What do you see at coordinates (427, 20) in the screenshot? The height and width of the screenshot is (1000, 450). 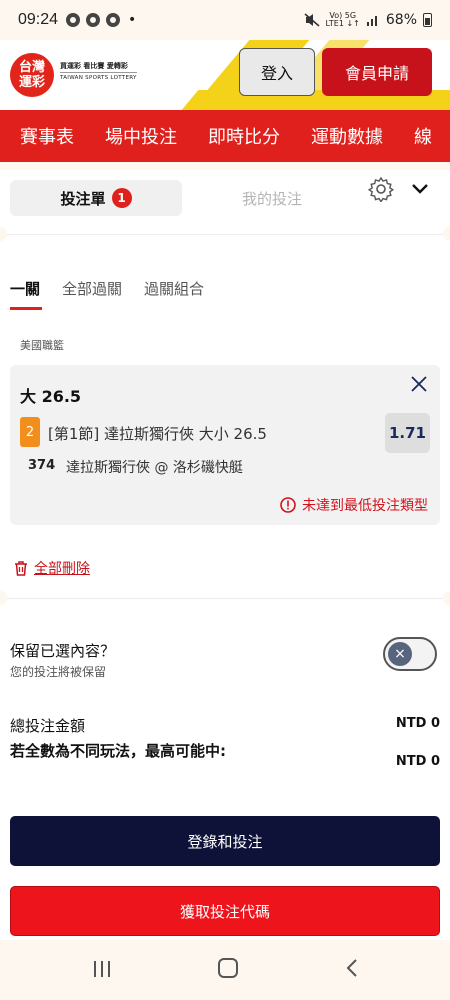 I see `battery-icon` at bounding box center [427, 20].